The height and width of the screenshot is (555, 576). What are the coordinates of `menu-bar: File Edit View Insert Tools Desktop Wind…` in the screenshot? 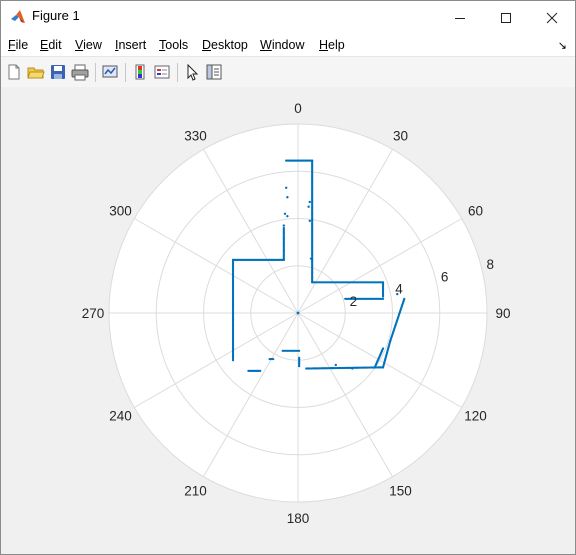 It's located at (288, 45).